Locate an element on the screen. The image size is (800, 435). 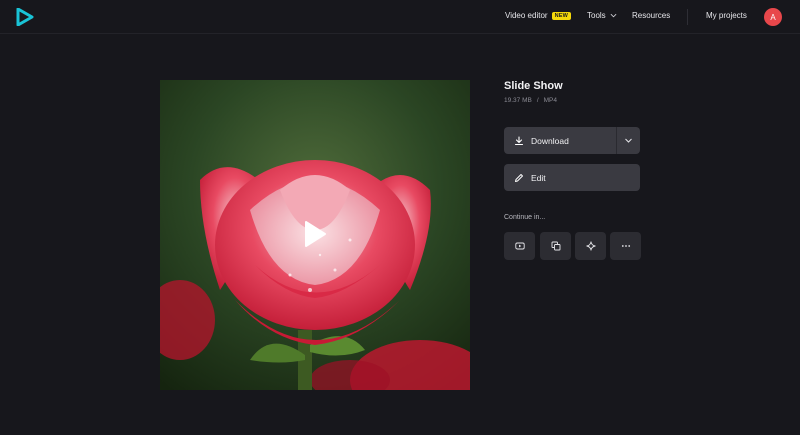
download-button: Download is located at coordinates (572, 140).